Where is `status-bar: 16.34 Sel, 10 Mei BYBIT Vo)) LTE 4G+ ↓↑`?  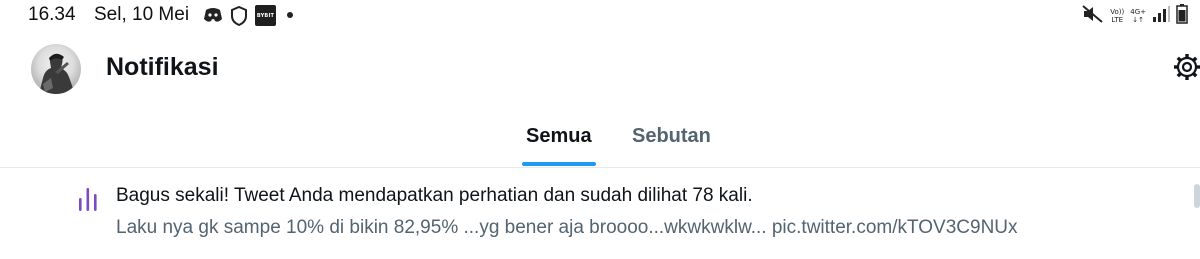 status-bar: 16.34 Sel, 10 Mei BYBIT Vo)) LTE 4G+ ↓↑ is located at coordinates (600, 17).